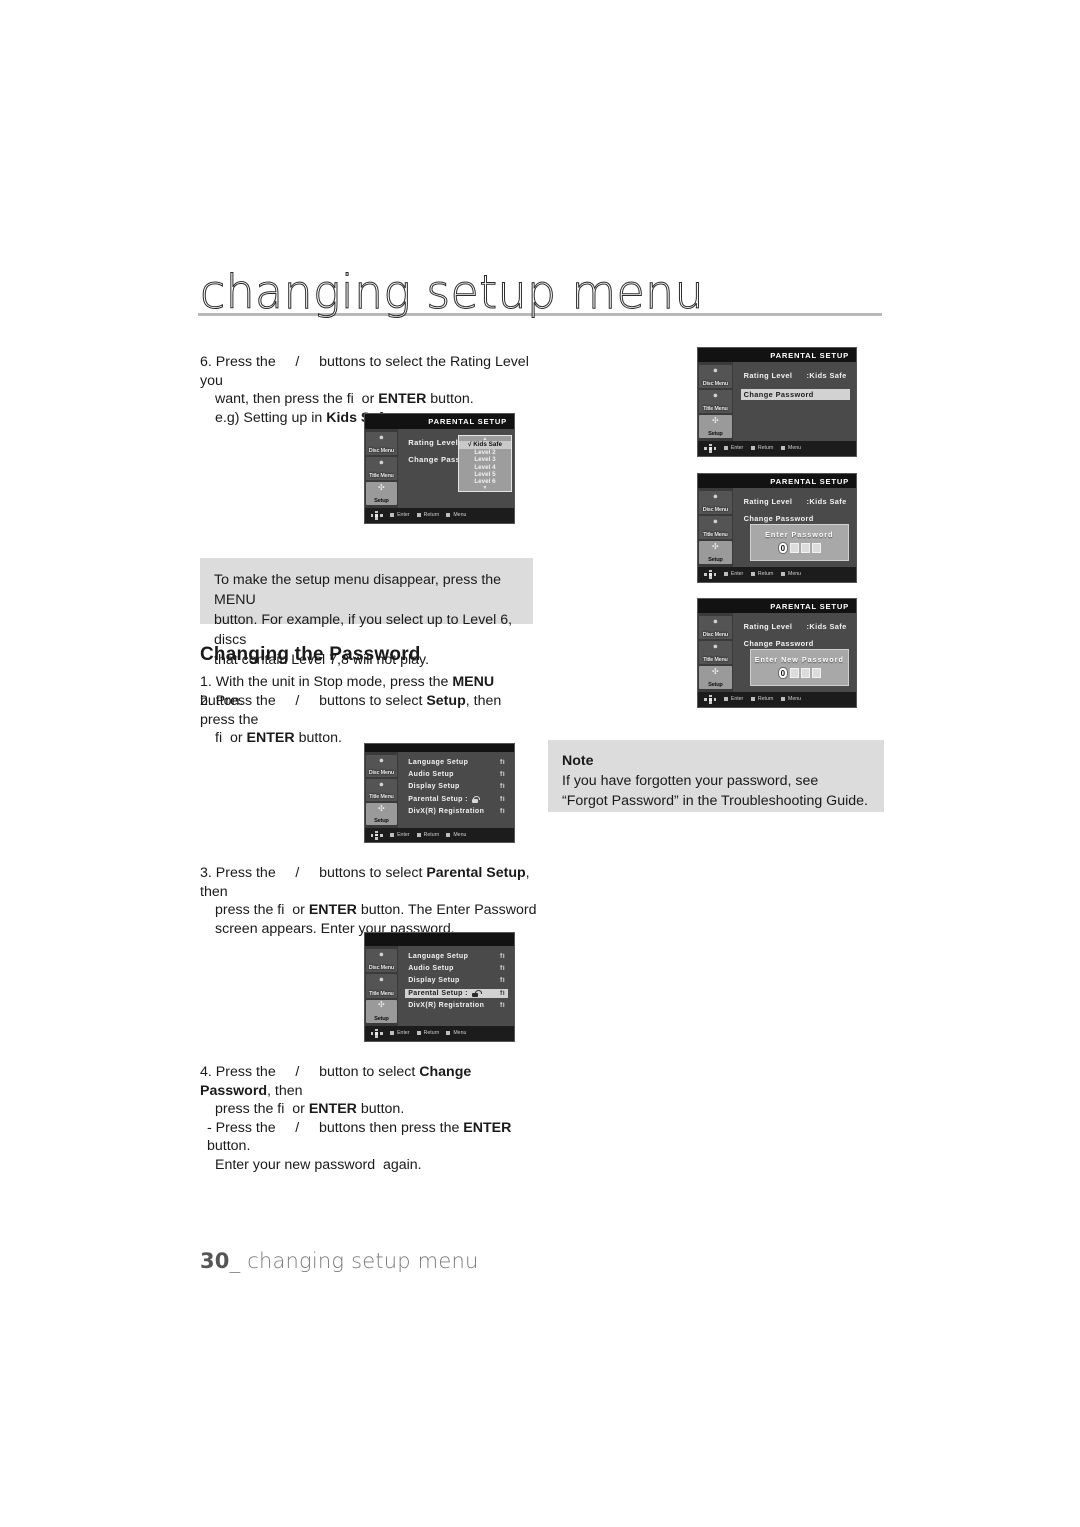 Image resolution: width=1080 pixels, height=1527 pixels. I want to click on page-number-underscore: _, so click(235, 1261).